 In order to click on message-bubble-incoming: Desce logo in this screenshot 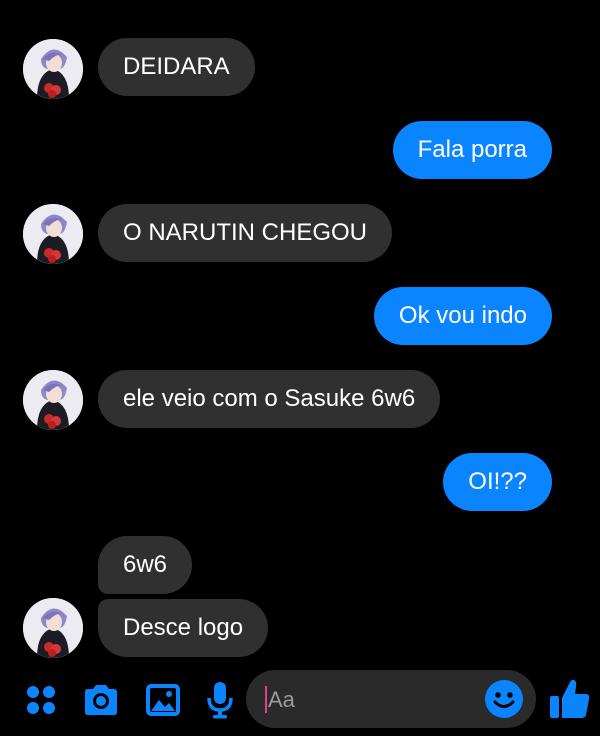, I will do `click(183, 628)`.